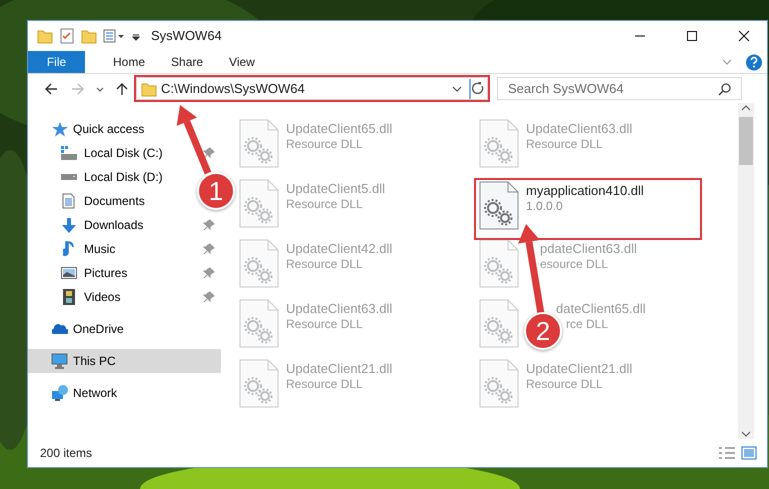  I want to click on properties-icon, so click(114, 36).